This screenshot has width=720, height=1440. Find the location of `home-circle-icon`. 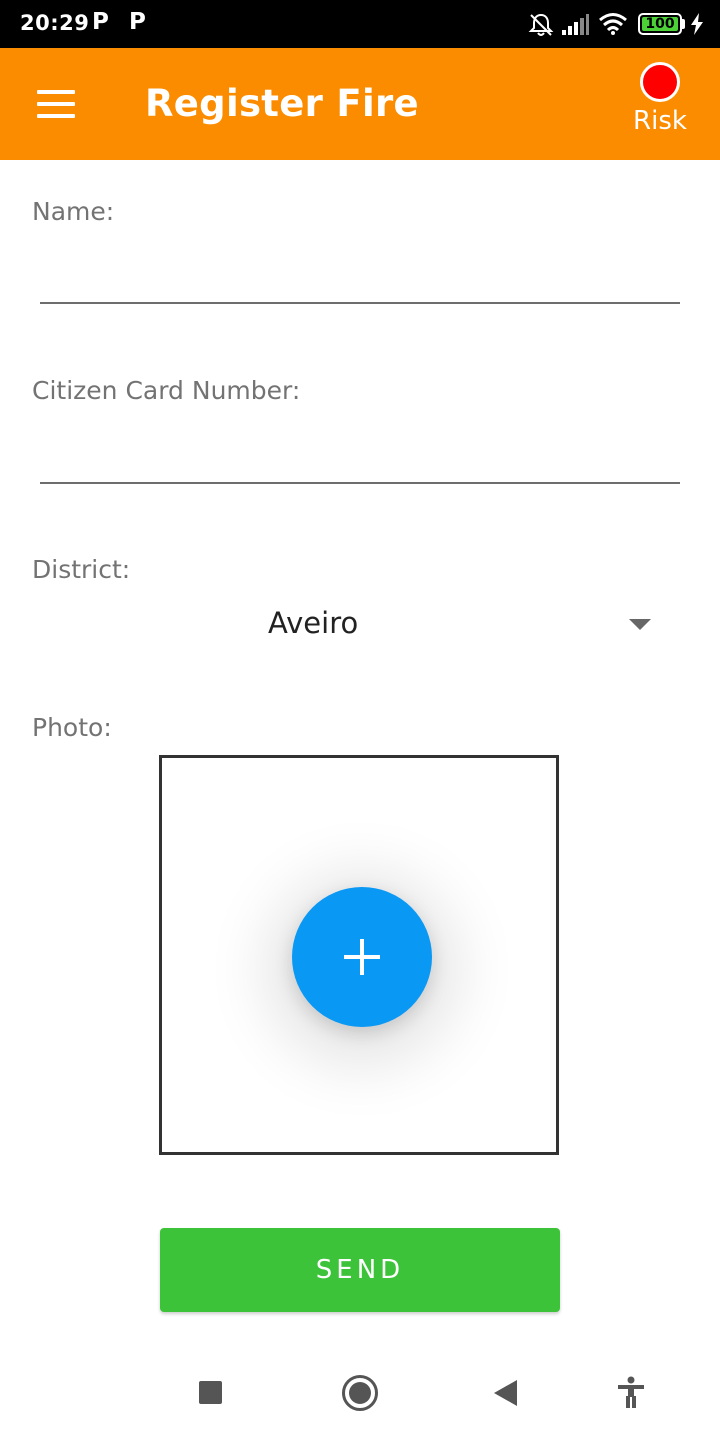

home-circle-icon is located at coordinates (360, 1393).